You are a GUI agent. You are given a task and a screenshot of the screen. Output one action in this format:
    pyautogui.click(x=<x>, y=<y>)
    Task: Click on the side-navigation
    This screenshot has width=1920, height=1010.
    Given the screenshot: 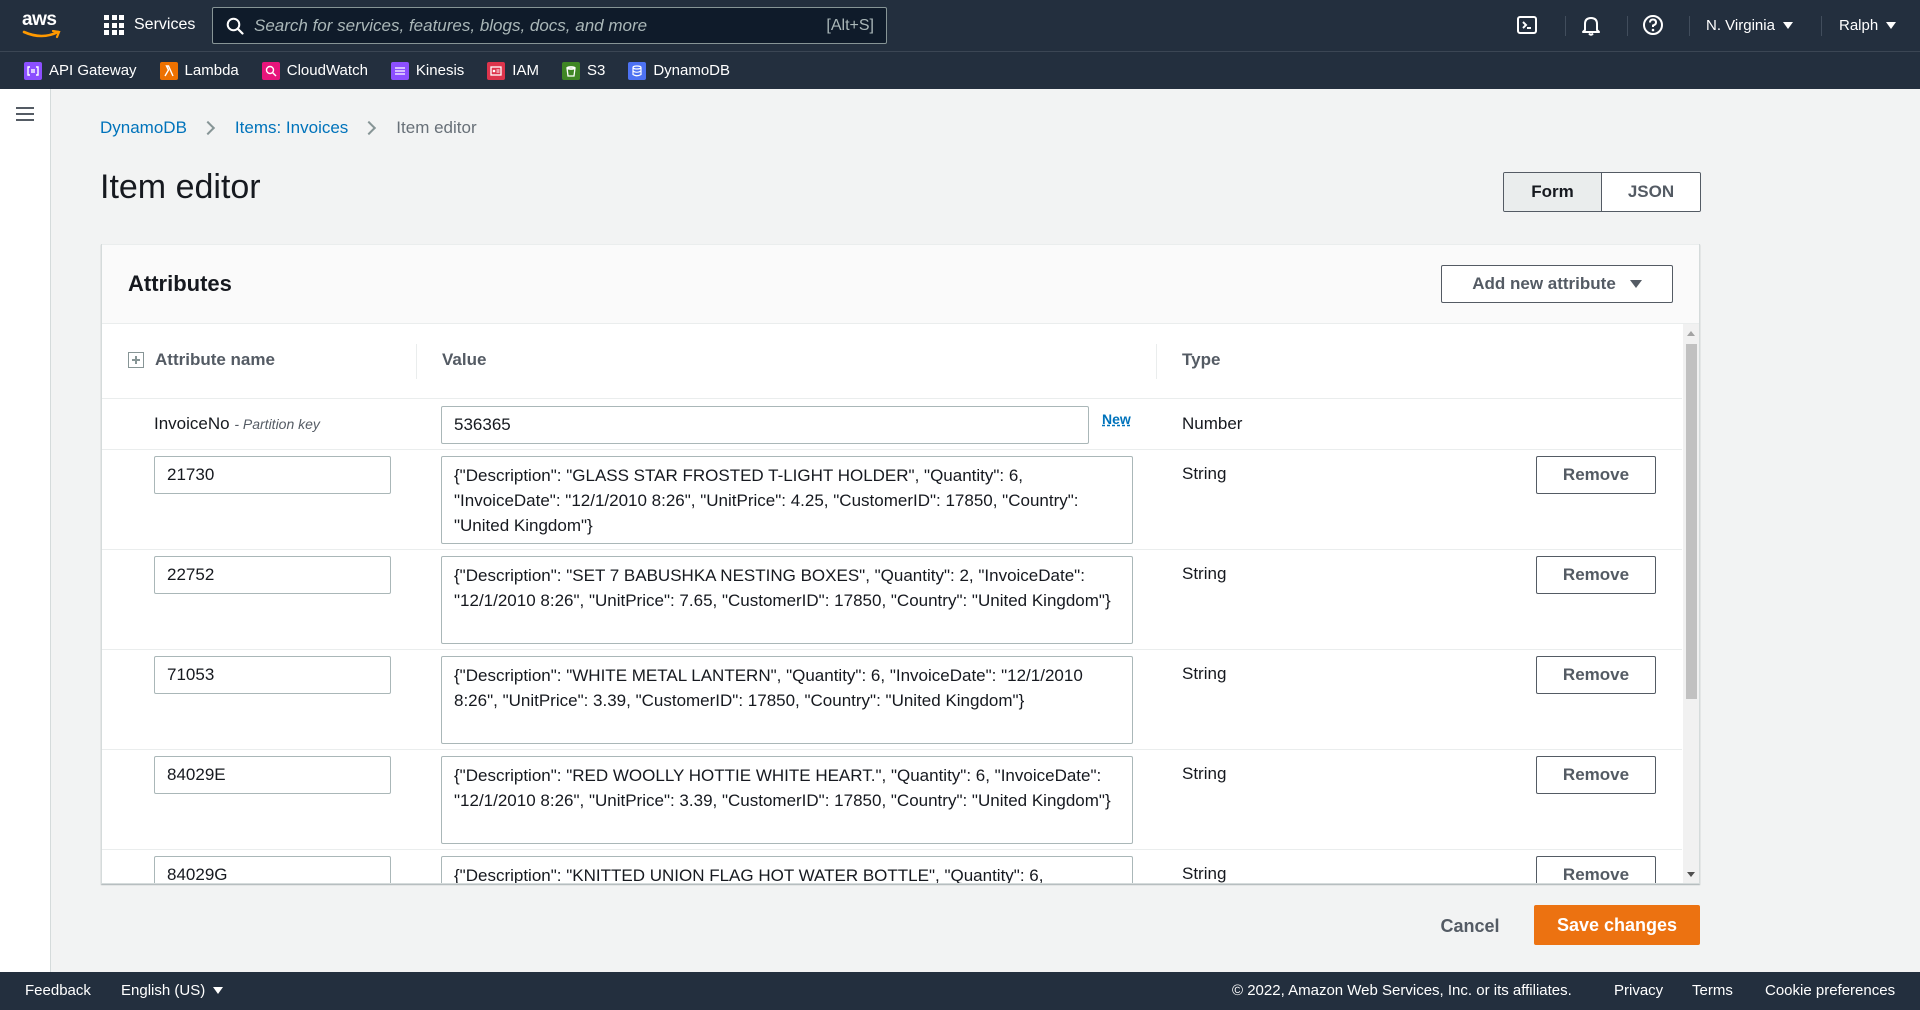 What is the action you would take?
    pyautogui.click(x=25, y=530)
    